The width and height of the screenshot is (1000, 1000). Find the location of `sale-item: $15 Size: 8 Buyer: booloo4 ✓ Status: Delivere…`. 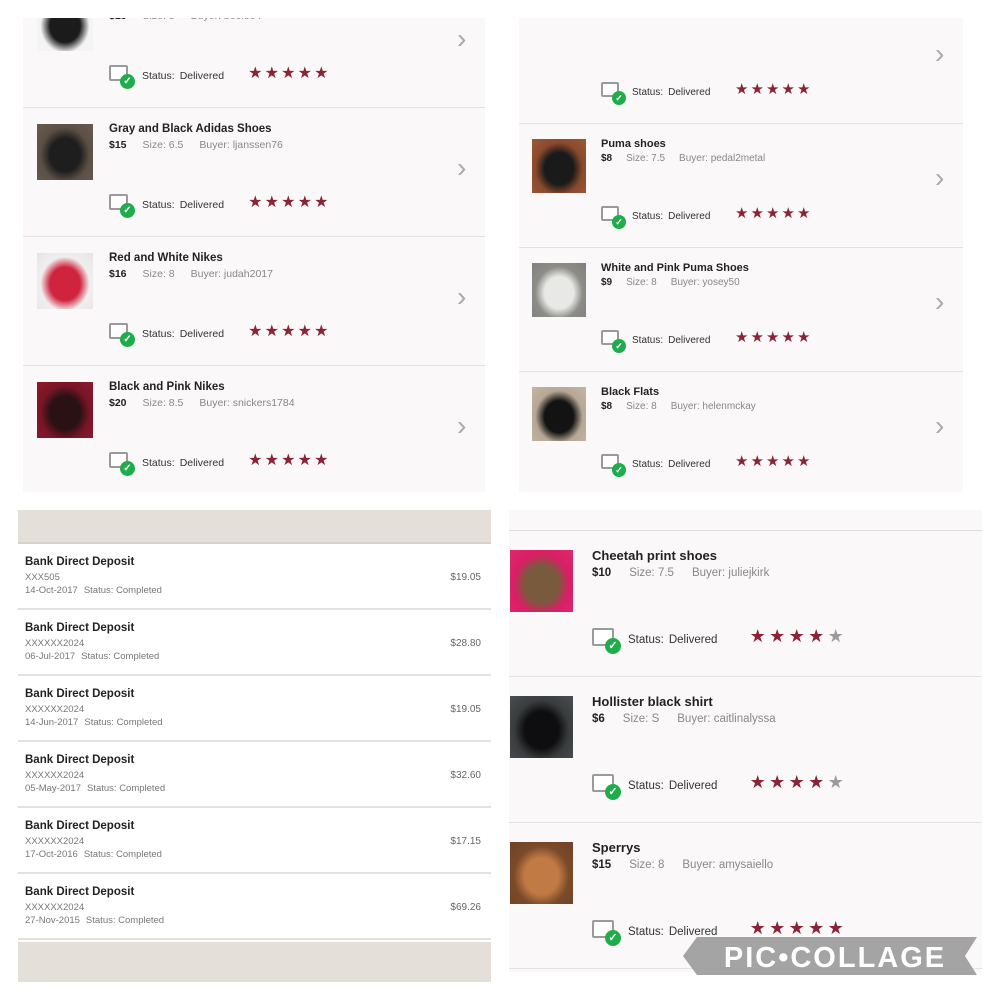

sale-item: $15 Size: 8 Buyer: booloo4 ✓ Status: Delivere… is located at coordinates (254, 63).